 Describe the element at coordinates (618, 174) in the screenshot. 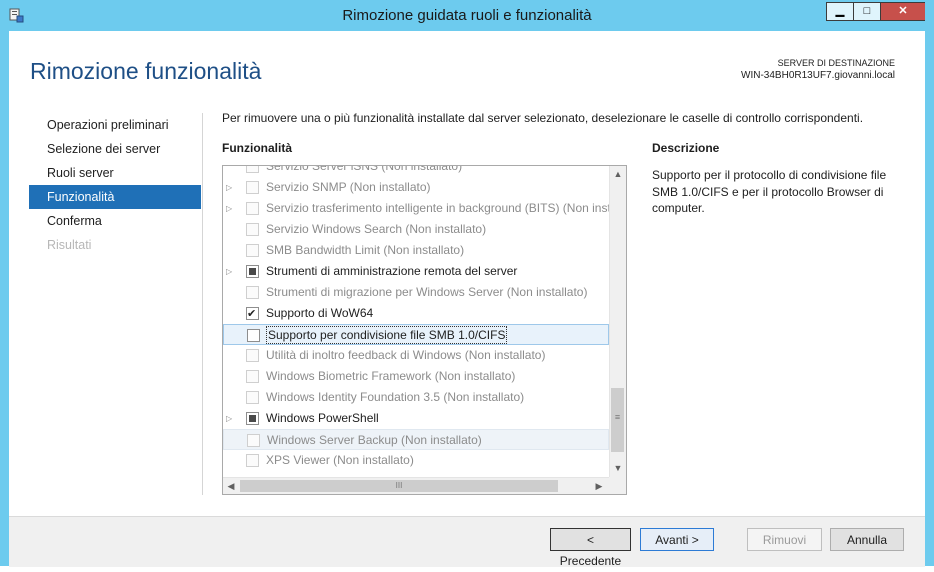

I see `scroll-up-icon: ▲` at that location.